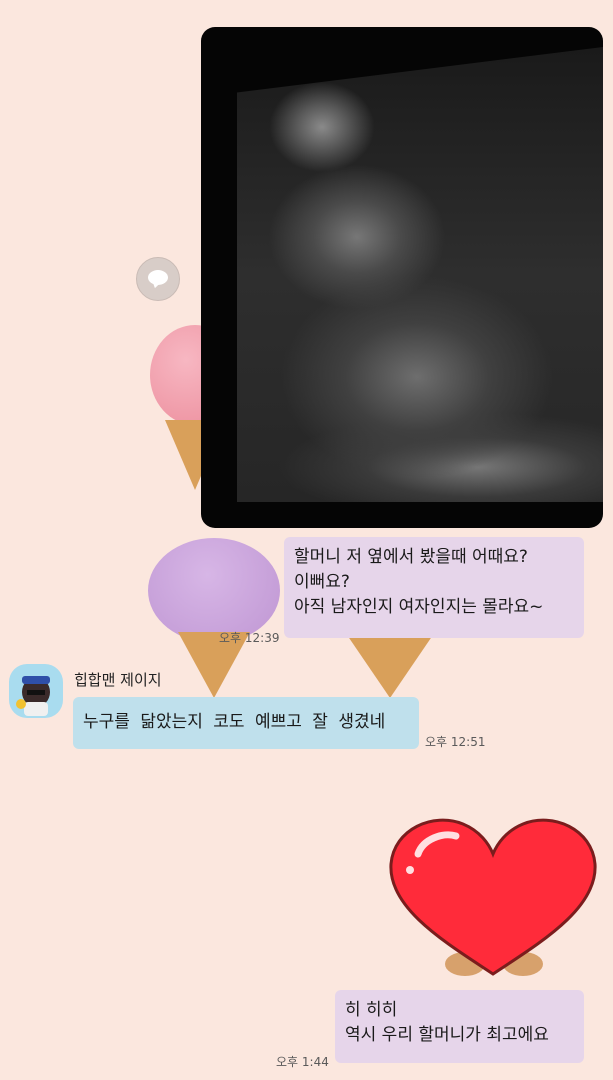 Image resolution: width=613 pixels, height=1080 pixels. I want to click on message-line: 할머니 저 옆에서 봤을때 어때요?, so click(411, 557).